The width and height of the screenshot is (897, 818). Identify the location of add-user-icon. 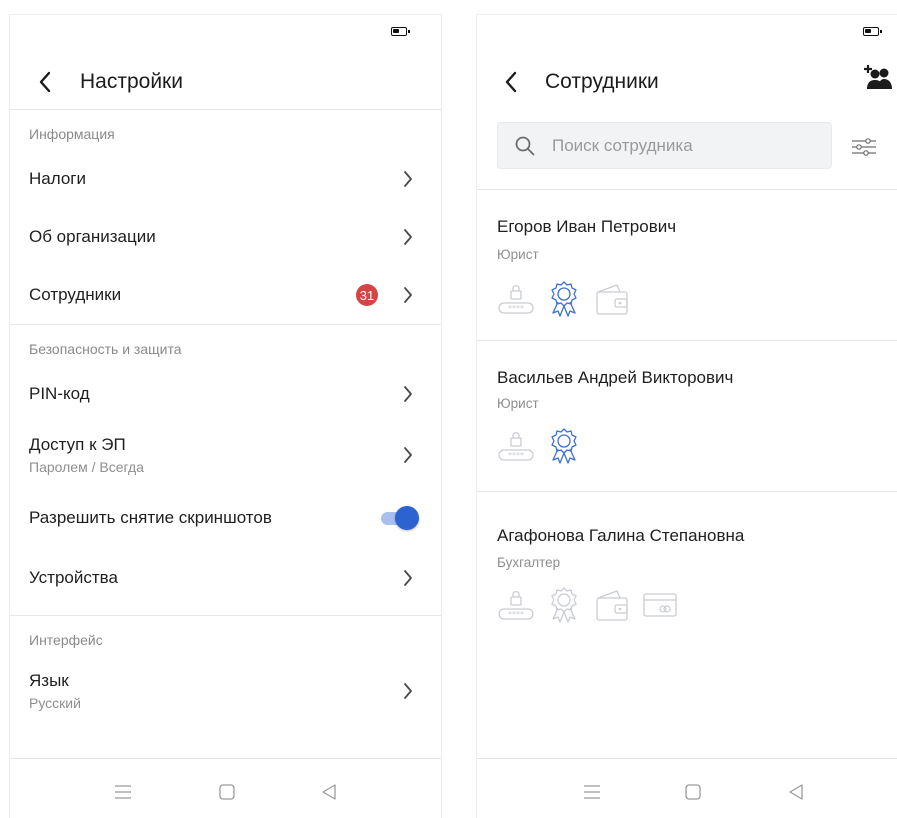
(878, 77).